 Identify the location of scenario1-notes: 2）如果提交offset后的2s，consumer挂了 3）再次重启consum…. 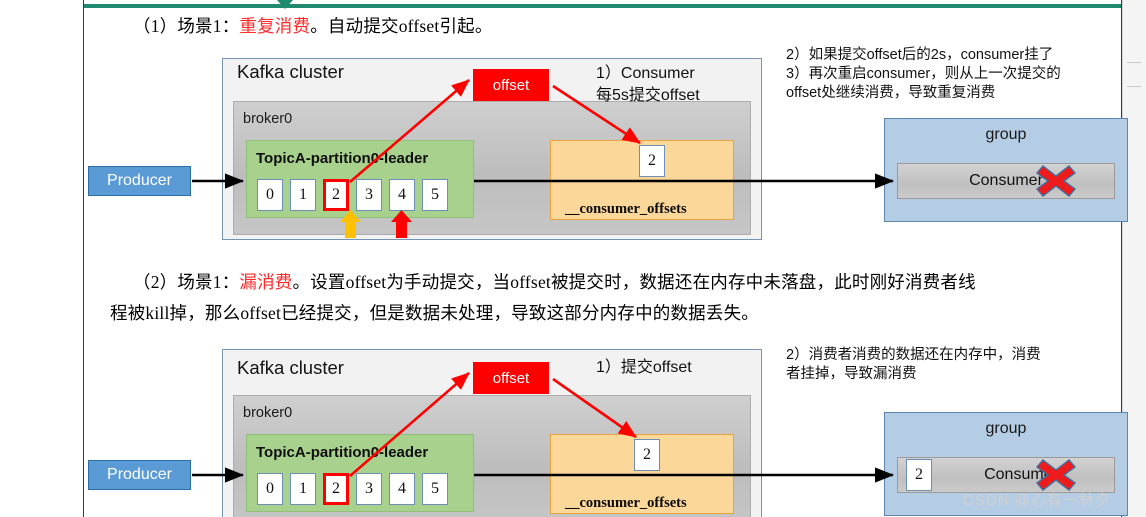
(951, 74).